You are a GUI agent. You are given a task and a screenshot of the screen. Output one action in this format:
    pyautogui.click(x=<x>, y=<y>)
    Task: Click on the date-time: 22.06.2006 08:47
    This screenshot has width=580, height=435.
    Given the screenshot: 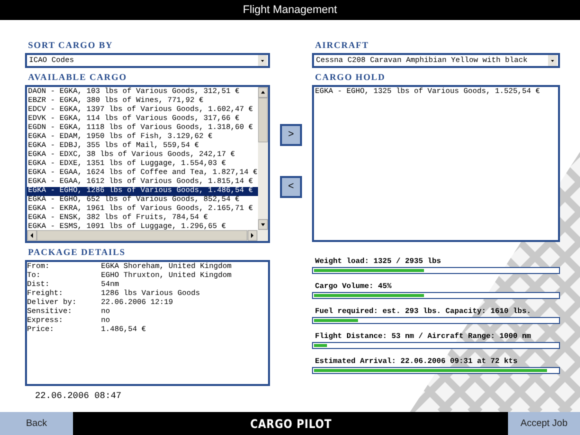 What is the action you would take?
    pyautogui.click(x=78, y=396)
    